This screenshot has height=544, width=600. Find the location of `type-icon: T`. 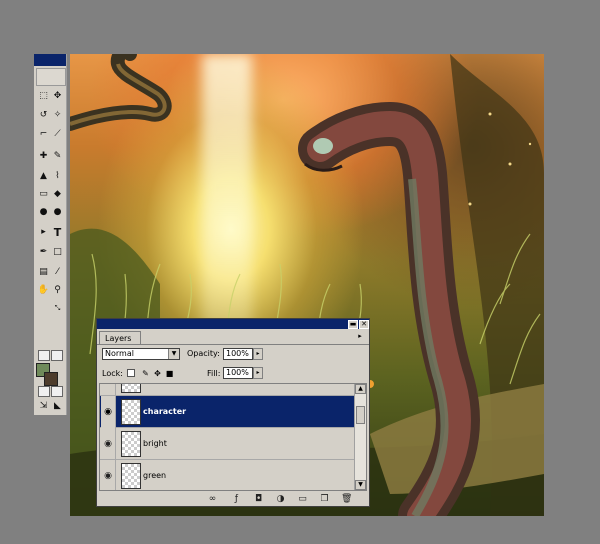

type-icon: T is located at coordinates (57, 232).